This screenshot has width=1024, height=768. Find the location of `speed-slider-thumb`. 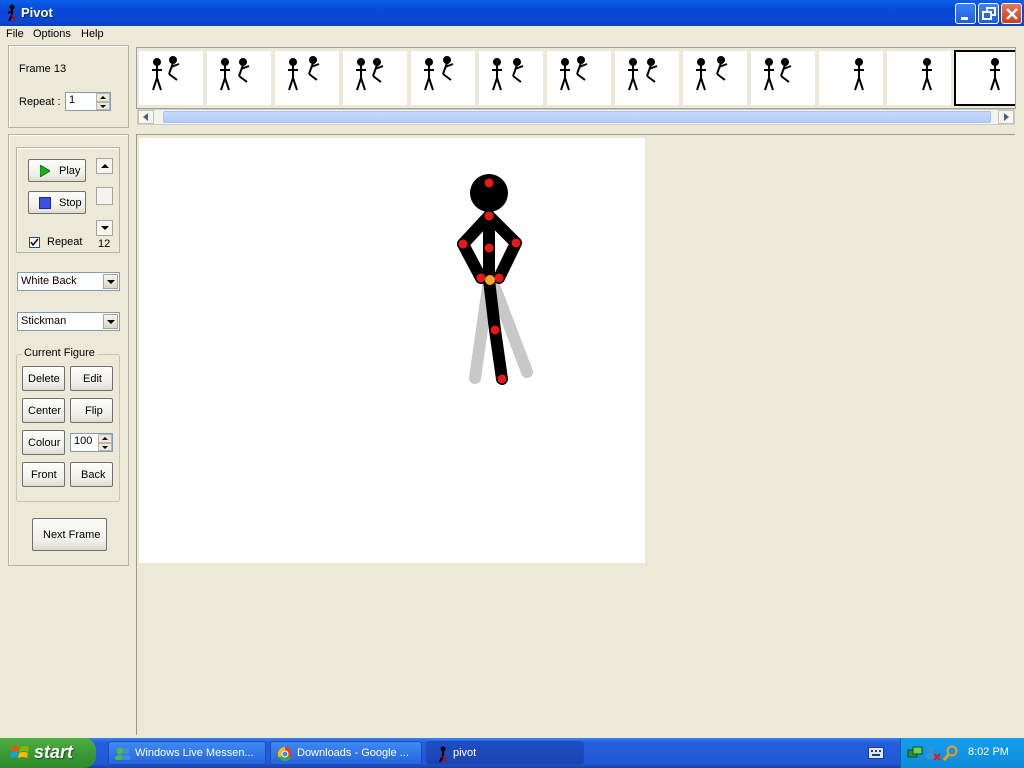

speed-slider-thumb is located at coordinates (104, 196).